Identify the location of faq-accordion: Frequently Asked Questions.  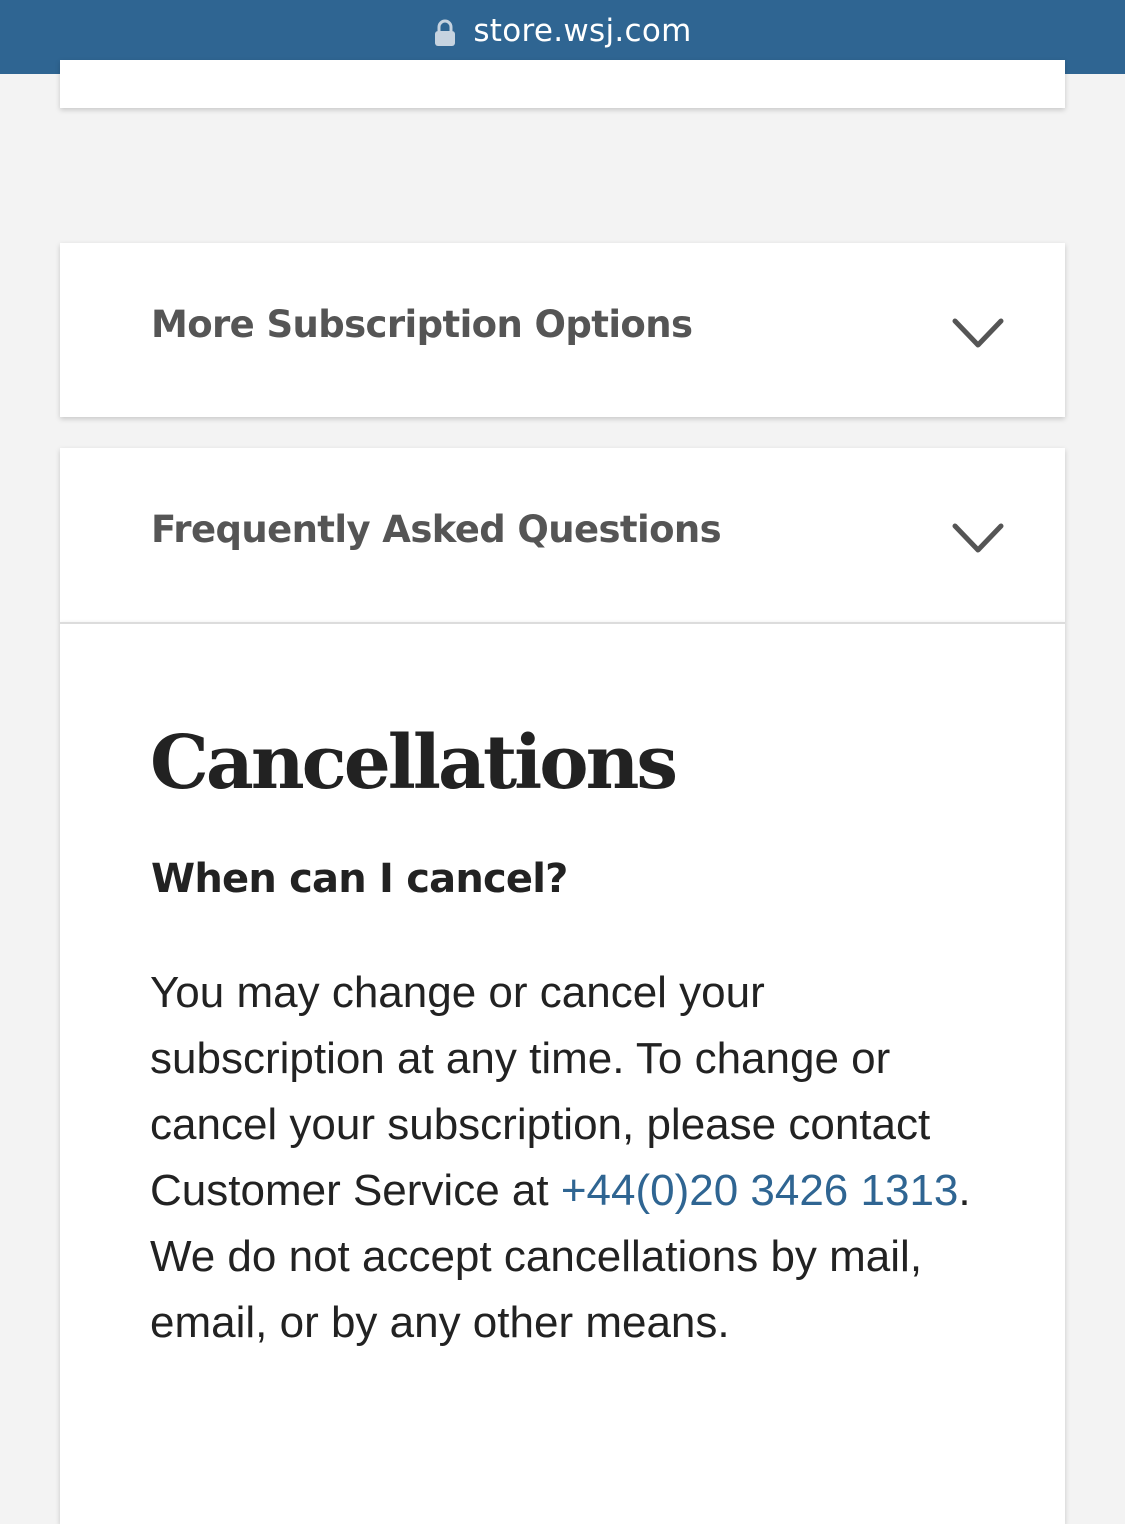
(562, 535).